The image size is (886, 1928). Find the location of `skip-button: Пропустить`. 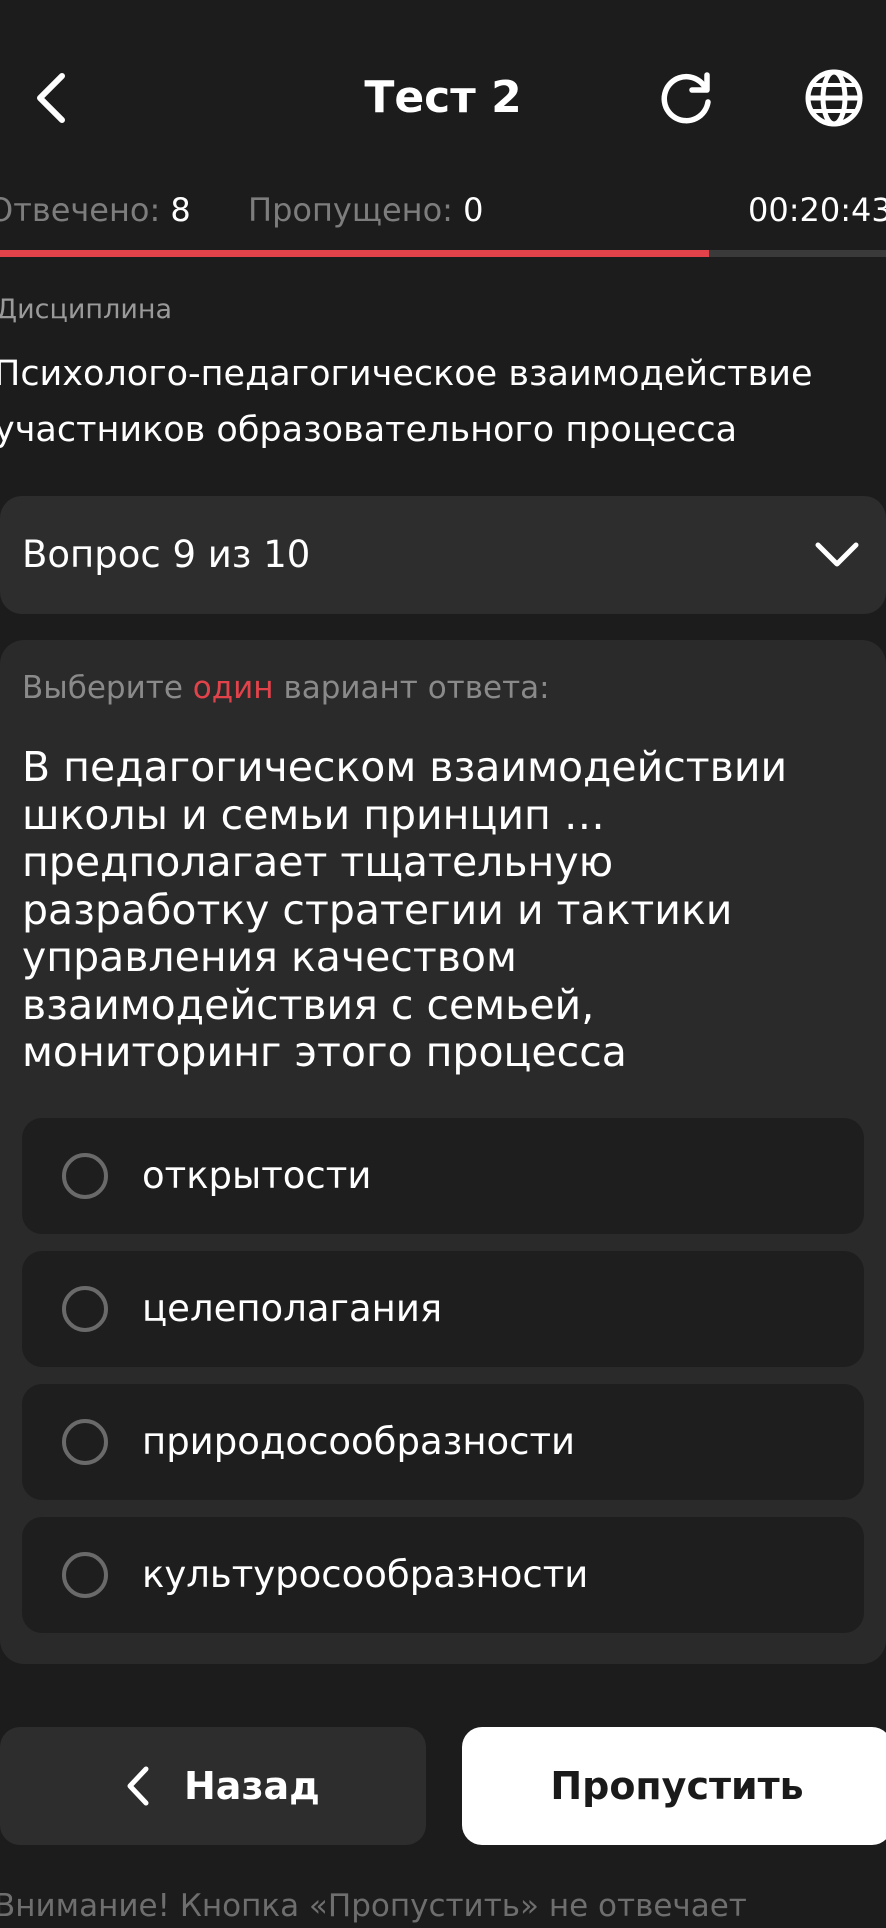

skip-button: Пропустить is located at coordinates (674, 1786).